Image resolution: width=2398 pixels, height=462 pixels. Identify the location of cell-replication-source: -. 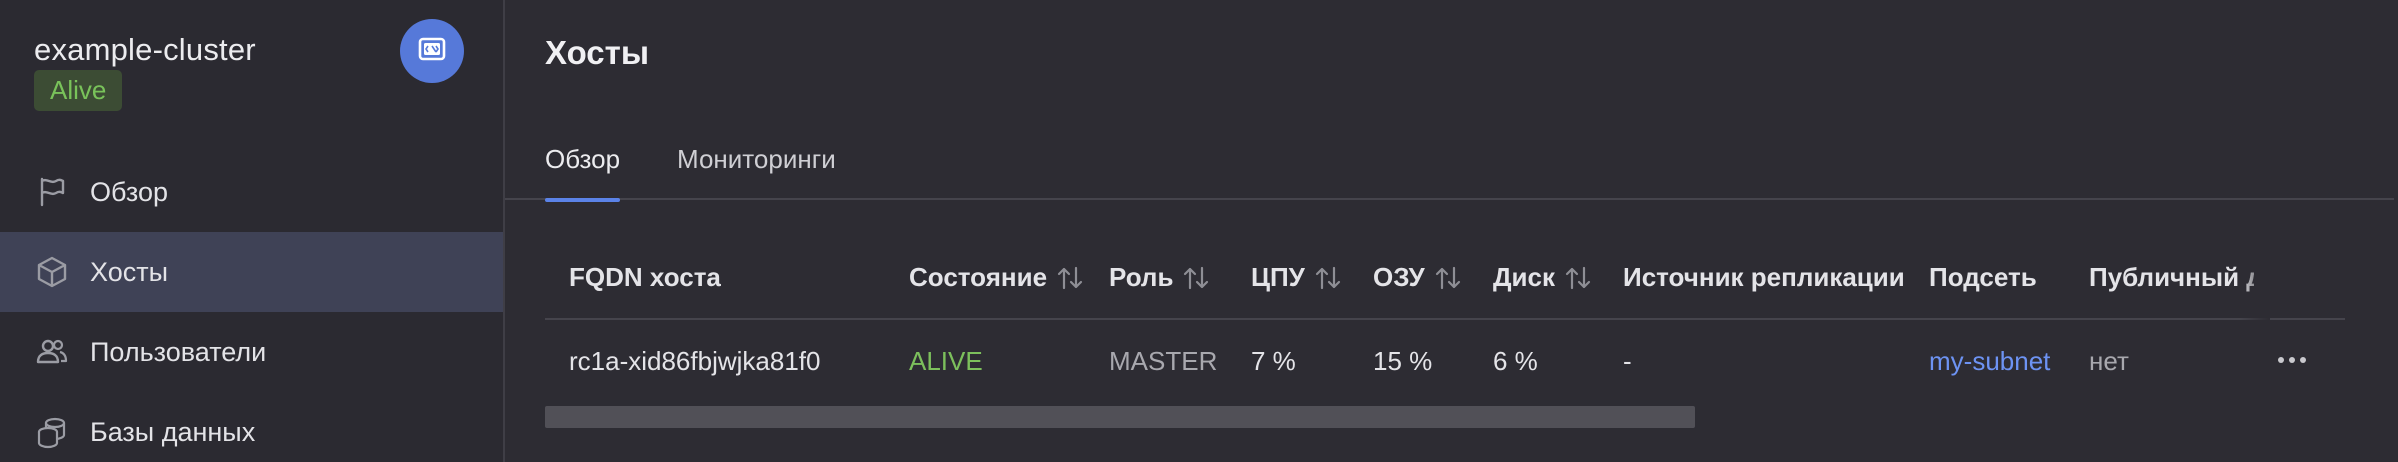
(1627, 361).